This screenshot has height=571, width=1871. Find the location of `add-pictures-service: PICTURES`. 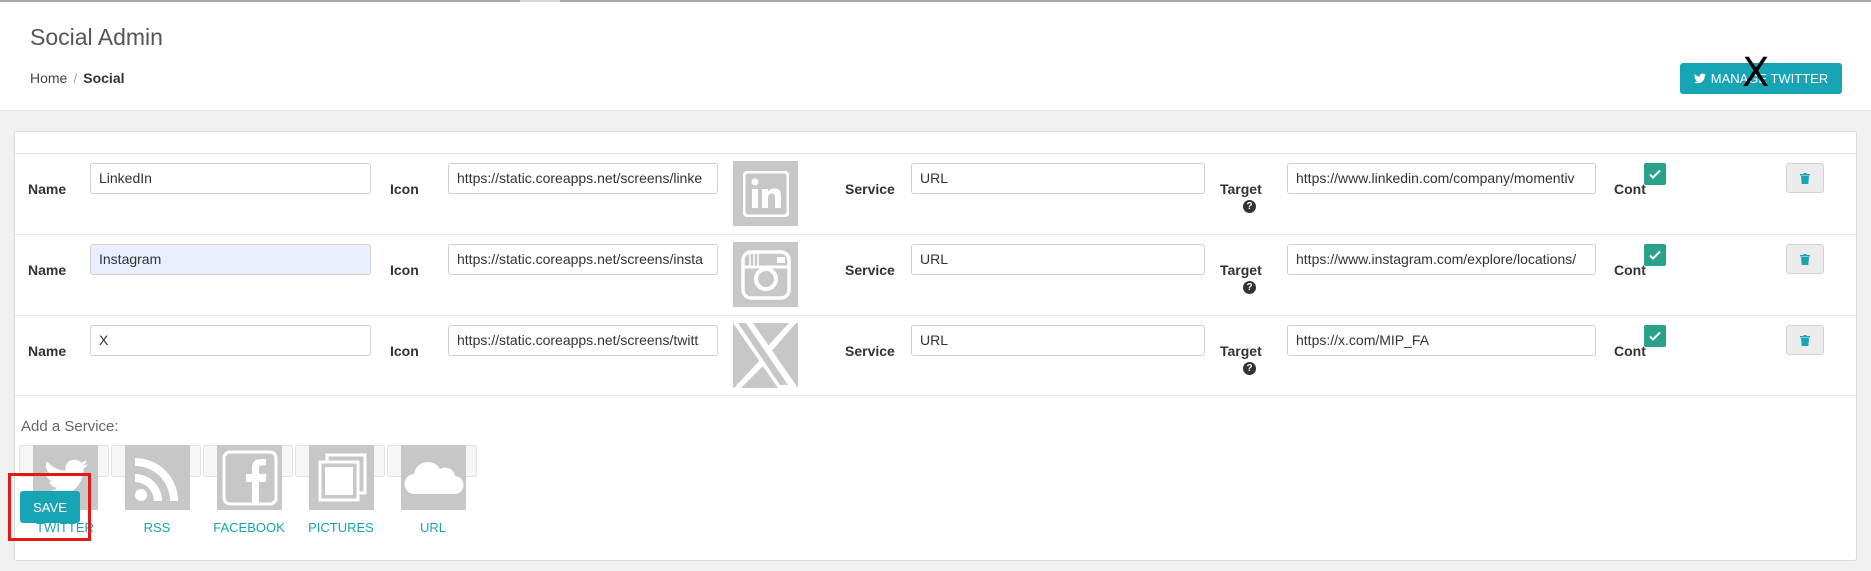

add-pictures-service: PICTURES is located at coordinates (341, 495).